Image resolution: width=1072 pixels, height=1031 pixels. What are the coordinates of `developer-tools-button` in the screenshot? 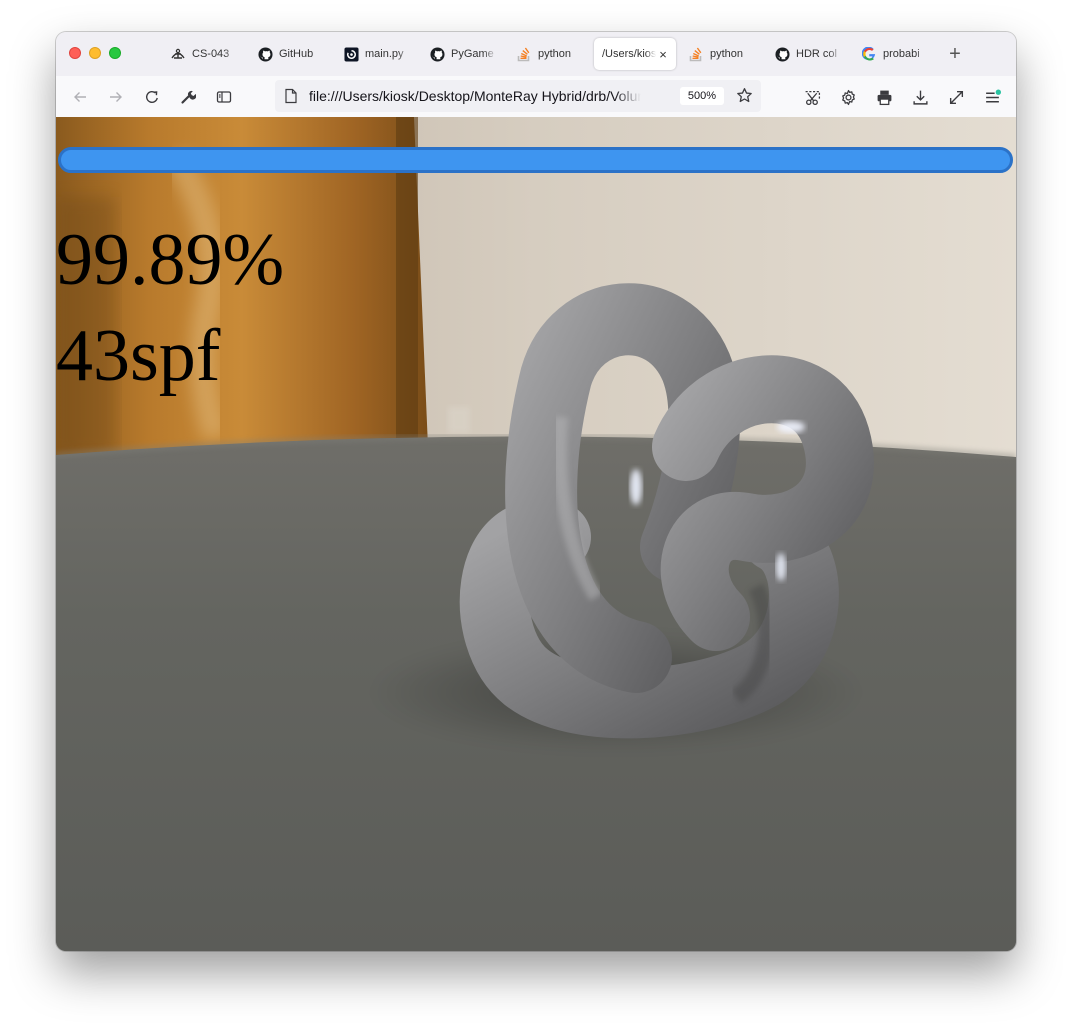 It's located at (188, 97).